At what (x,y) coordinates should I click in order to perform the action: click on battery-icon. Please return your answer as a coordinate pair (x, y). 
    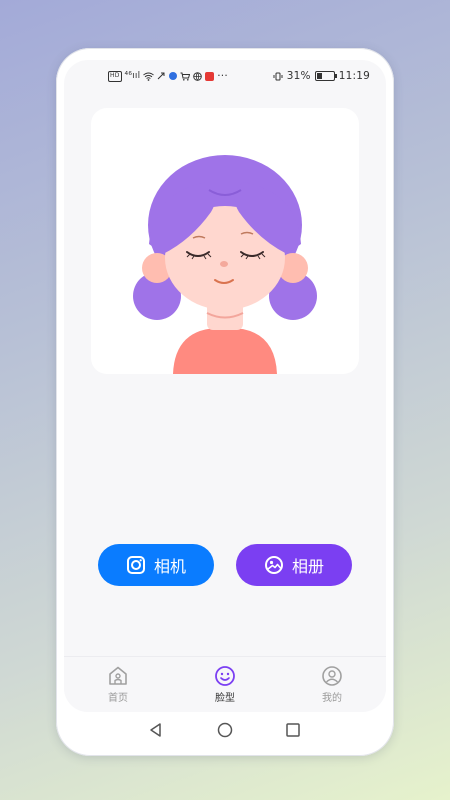
    Looking at the image, I should click on (325, 76).